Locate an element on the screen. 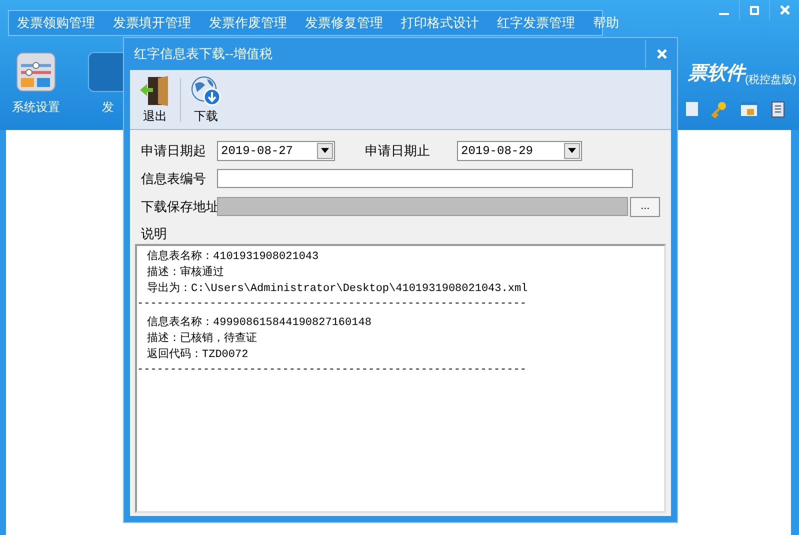 The image size is (799, 535). notes-line: 导出为：C:\Users\Administrator\Desktop\4101931908021043.xml is located at coordinates (338, 289).